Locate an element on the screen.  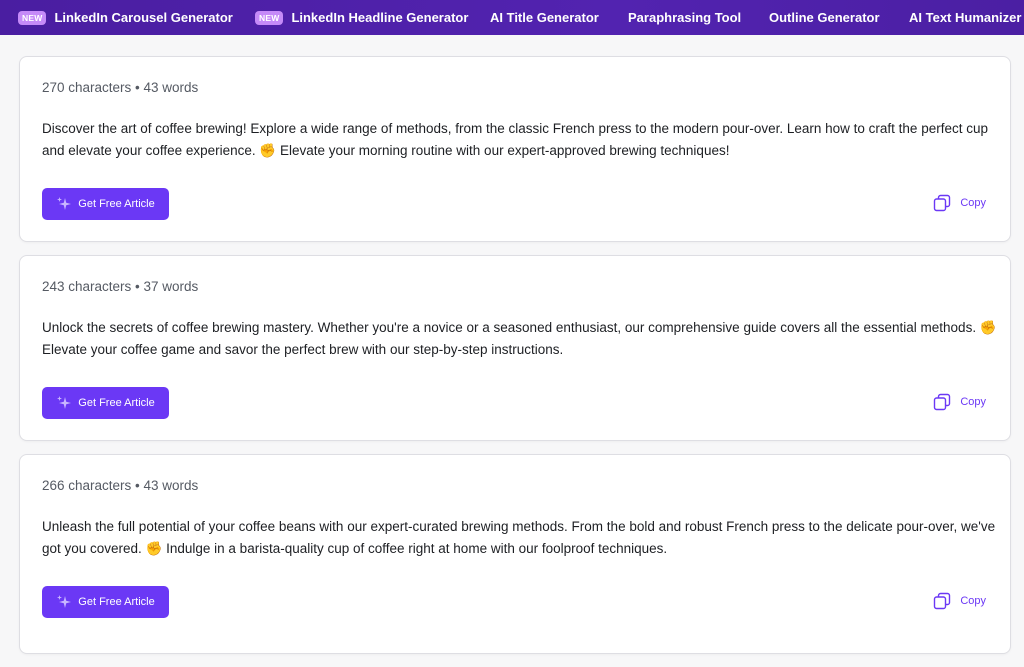
nav-item-label: Outline Generator is located at coordinates (824, 17).